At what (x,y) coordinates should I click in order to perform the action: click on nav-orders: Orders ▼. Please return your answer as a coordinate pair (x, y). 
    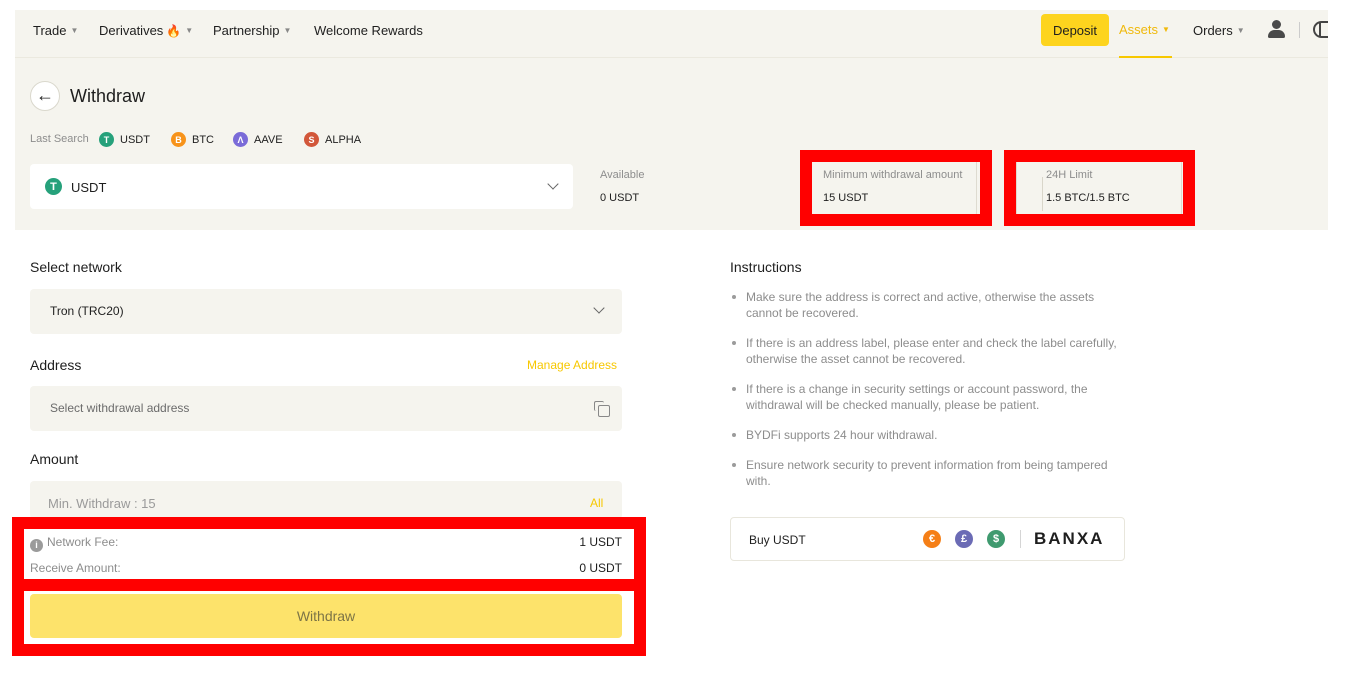
    Looking at the image, I should click on (1219, 30).